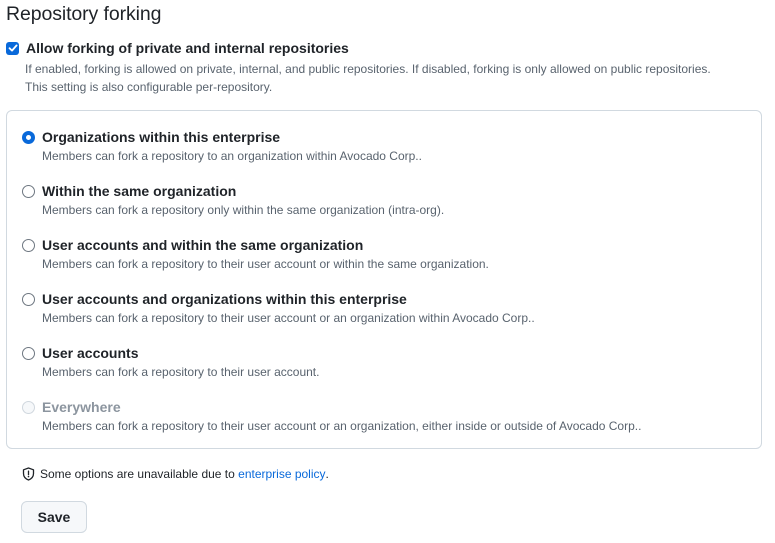 The width and height of the screenshot is (775, 543). What do you see at coordinates (327, 474) in the screenshot?
I see `policy-notice-suffix: .` at bounding box center [327, 474].